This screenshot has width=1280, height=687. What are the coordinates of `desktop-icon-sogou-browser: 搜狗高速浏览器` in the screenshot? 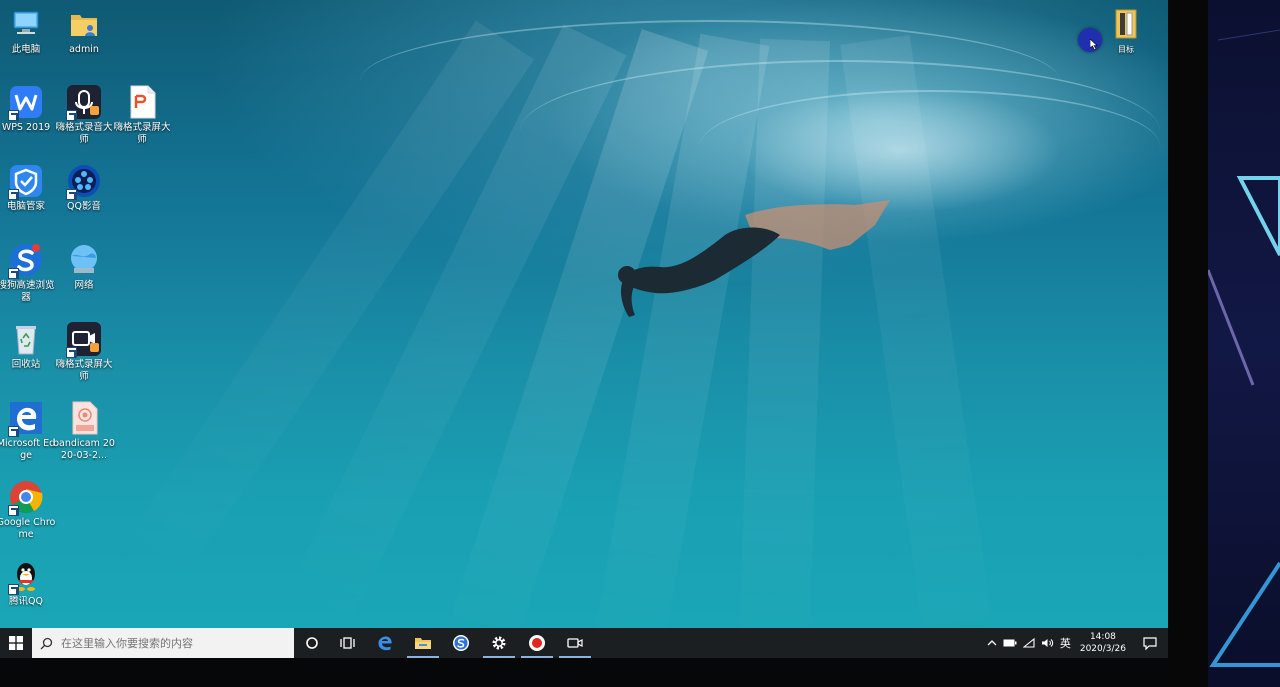 It's located at (29, 273).